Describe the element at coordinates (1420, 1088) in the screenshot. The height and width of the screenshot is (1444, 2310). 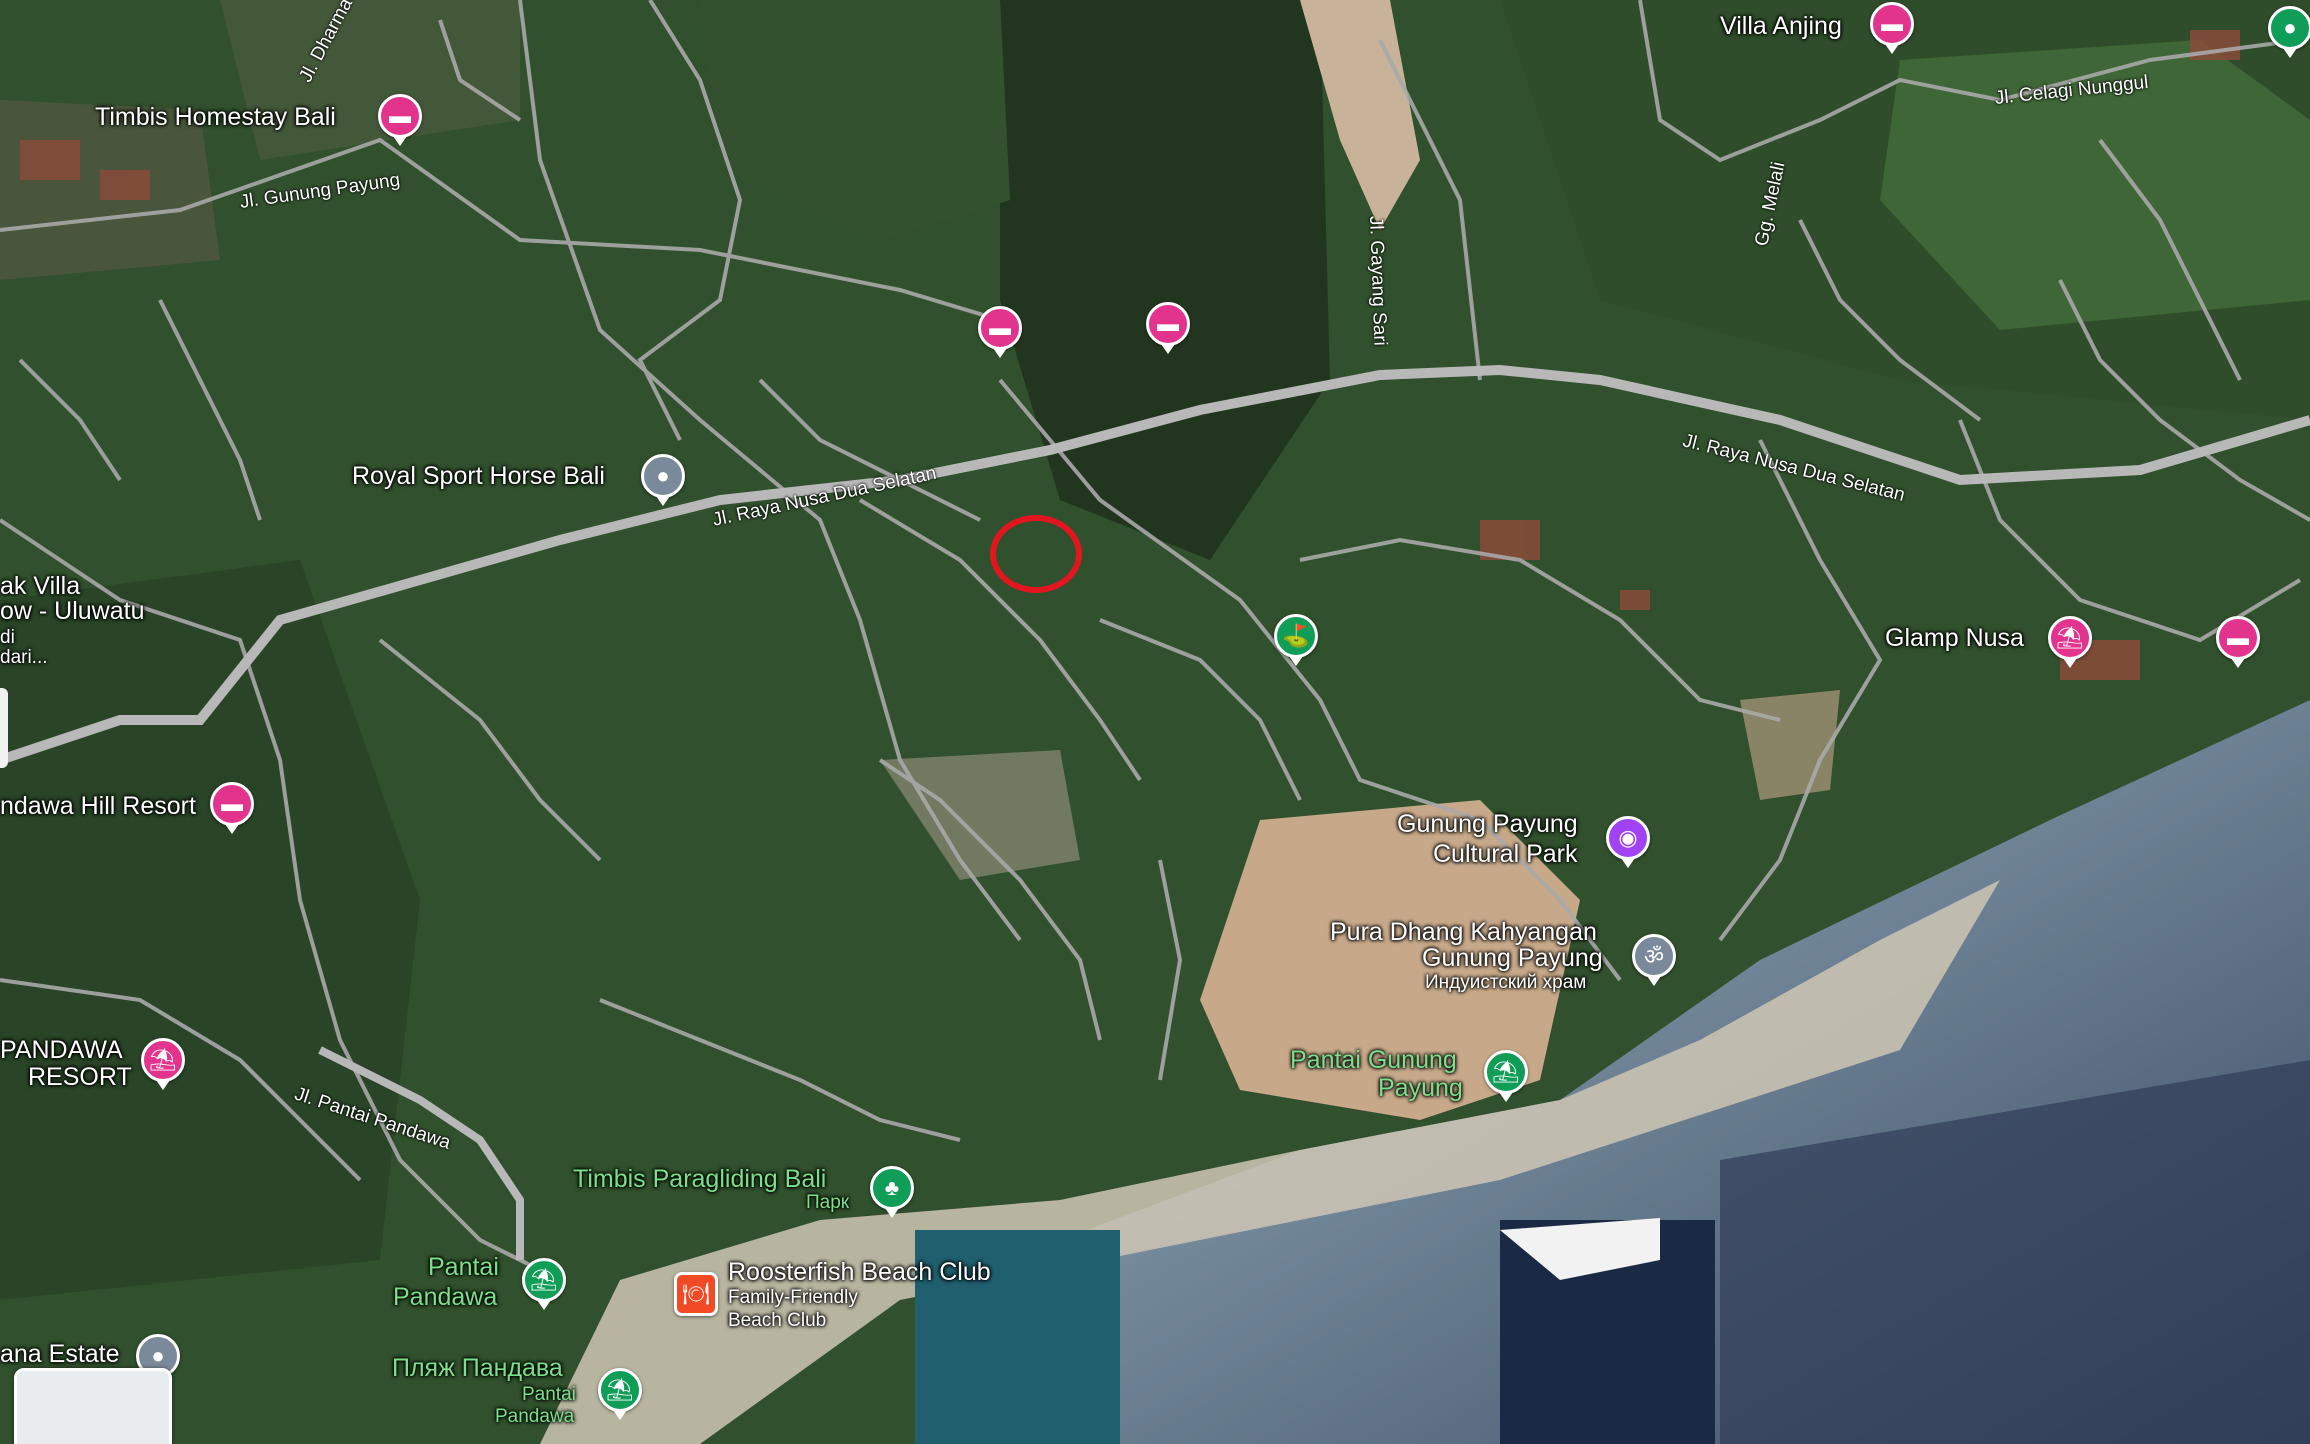
I see `label-pantai-gunung-payung-line2: Payung` at that location.